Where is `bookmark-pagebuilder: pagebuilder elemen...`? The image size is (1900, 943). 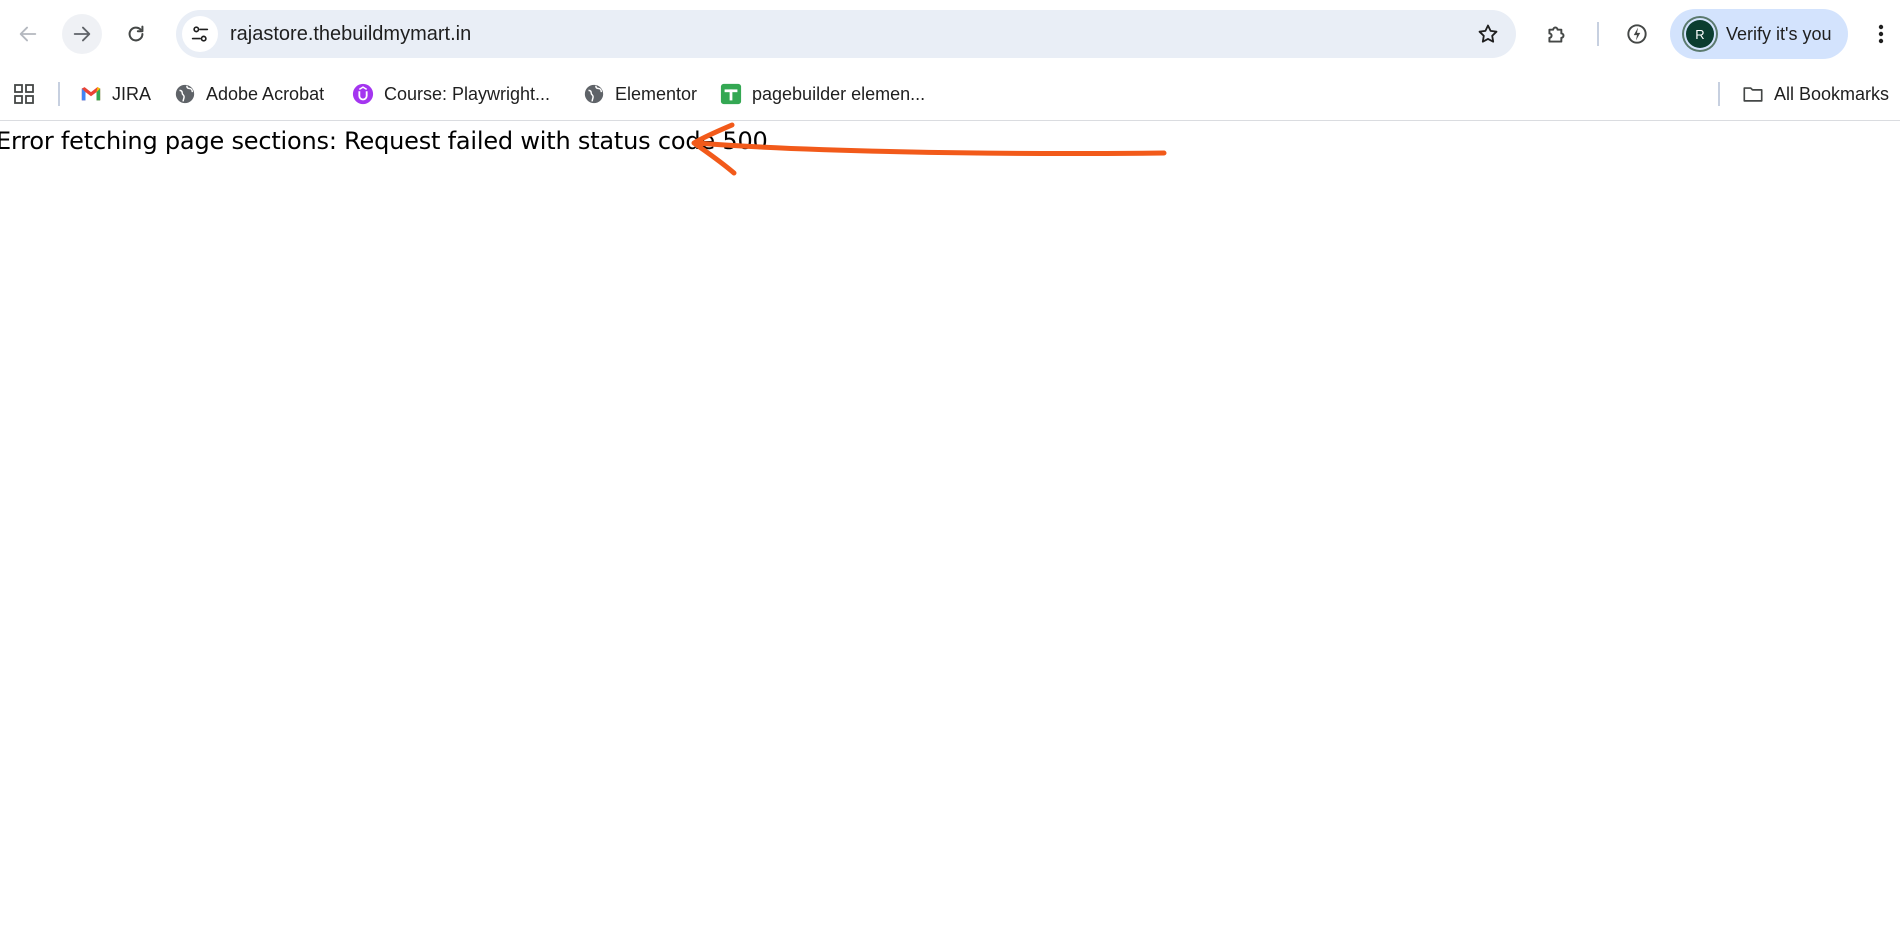 bookmark-pagebuilder: pagebuilder elemen... is located at coordinates (822, 94).